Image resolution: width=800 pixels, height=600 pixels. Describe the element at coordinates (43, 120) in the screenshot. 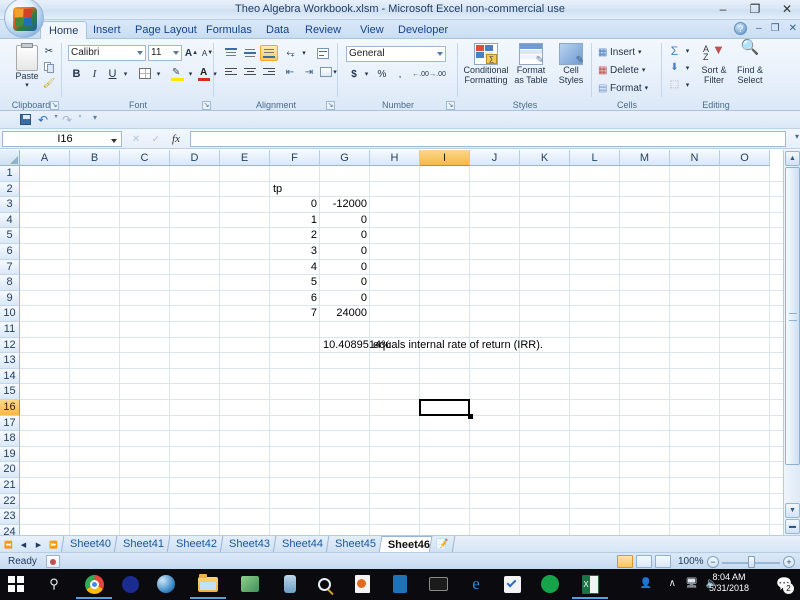

I see `undo-icon: ↶` at that location.